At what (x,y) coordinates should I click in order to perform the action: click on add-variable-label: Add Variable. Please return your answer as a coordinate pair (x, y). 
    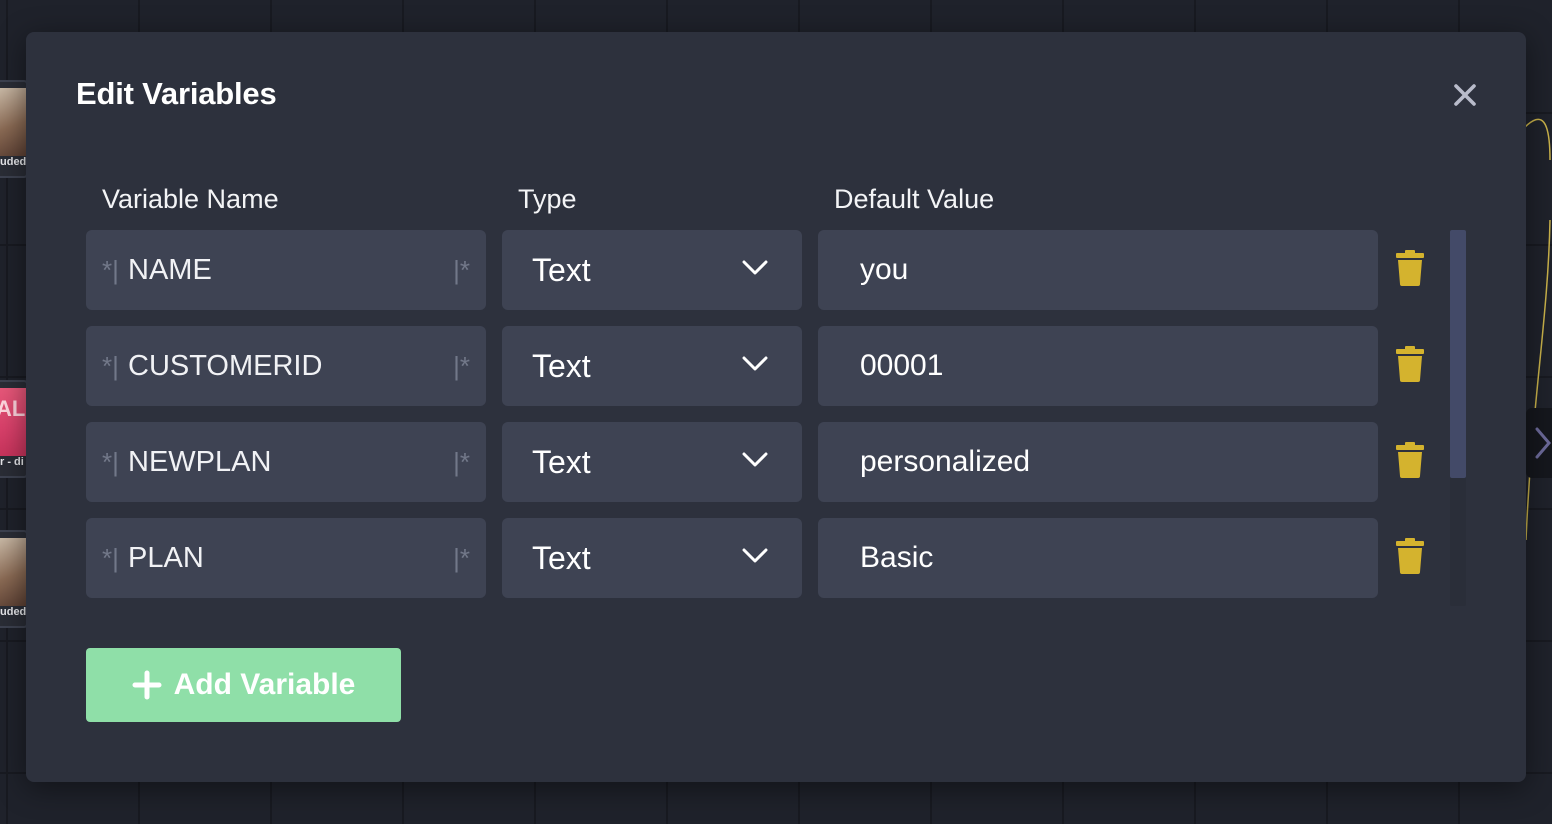
    Looking at the image, I should click on (264, 684).